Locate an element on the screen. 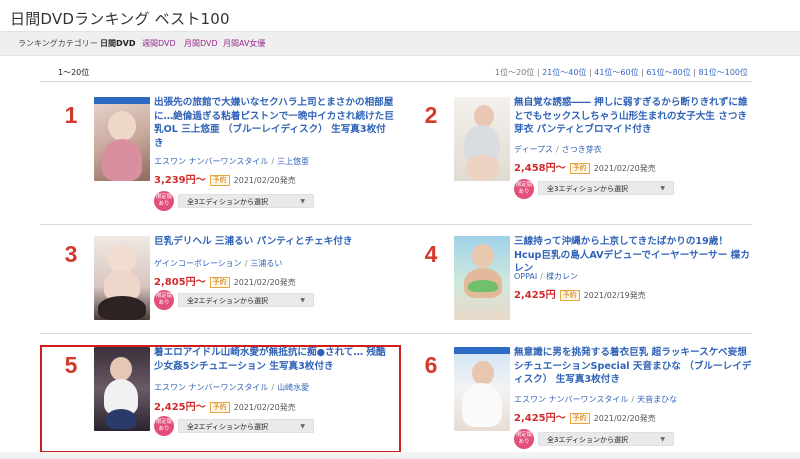  product-meta: OPPAI / 楪カレン is located at coordinates (546, 276).